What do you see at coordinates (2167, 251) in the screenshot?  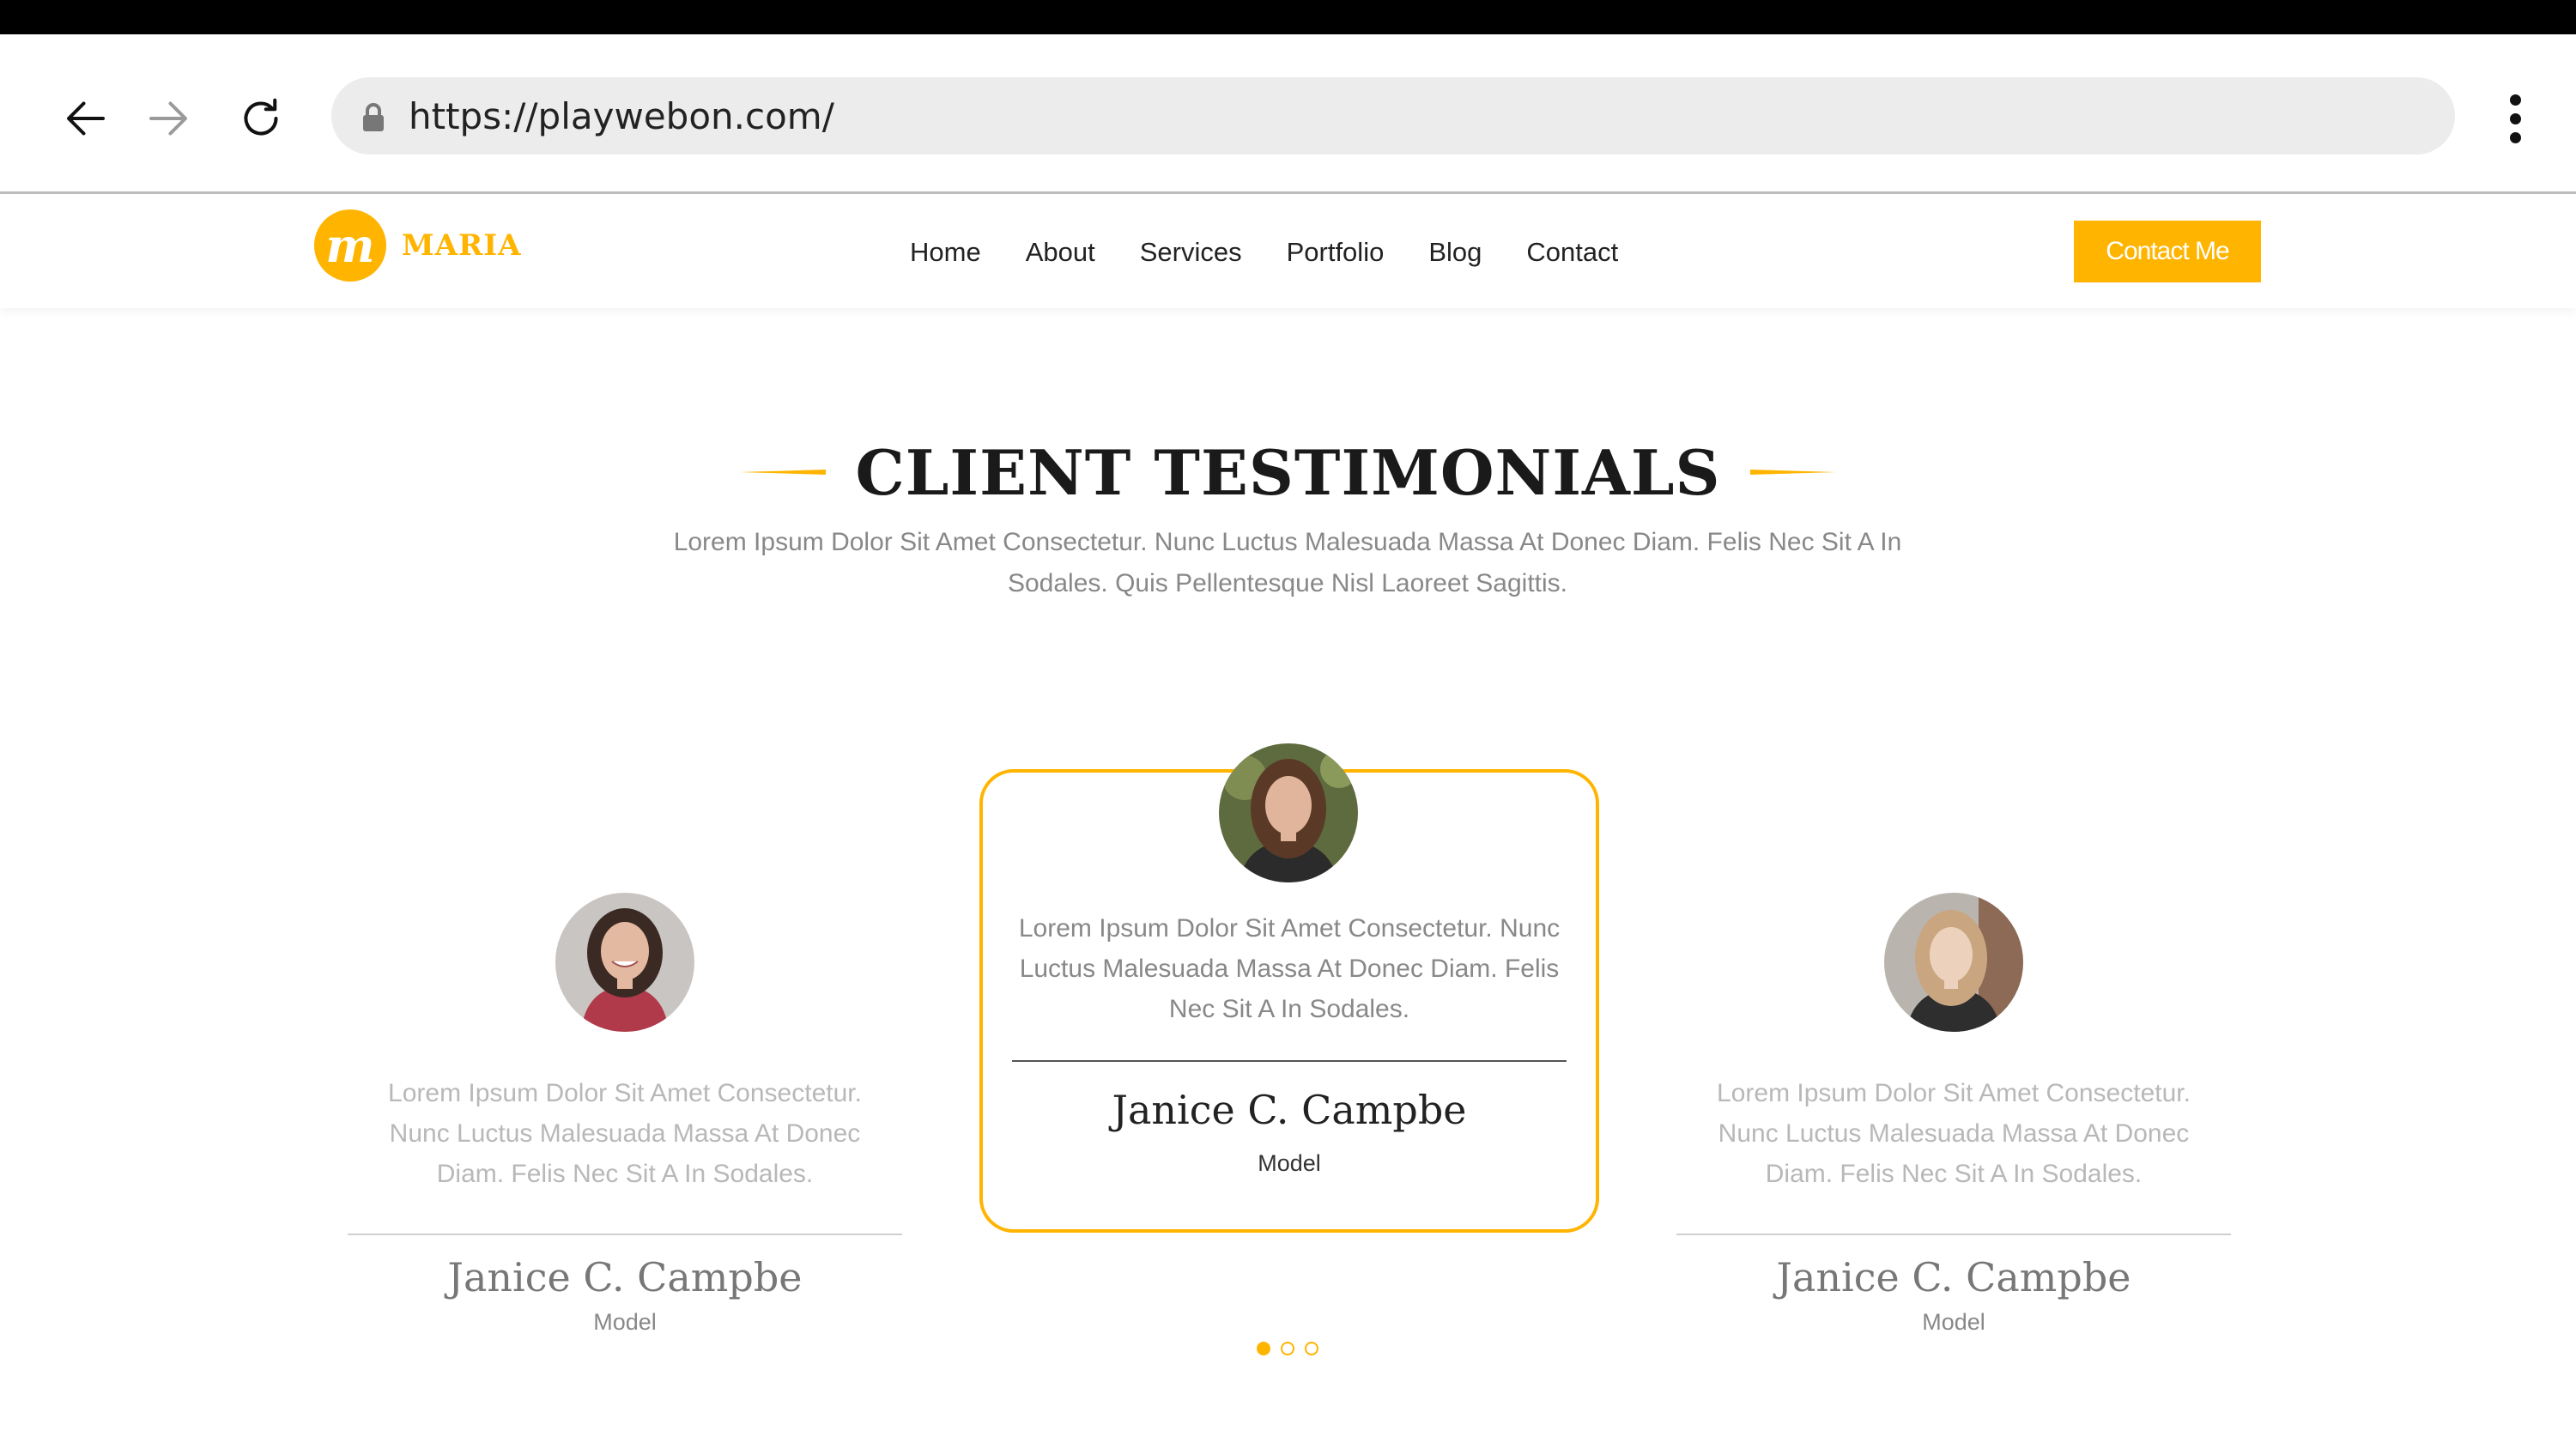 I see `contact-me-button: Contact Me` at bounding box center [2167, 251].